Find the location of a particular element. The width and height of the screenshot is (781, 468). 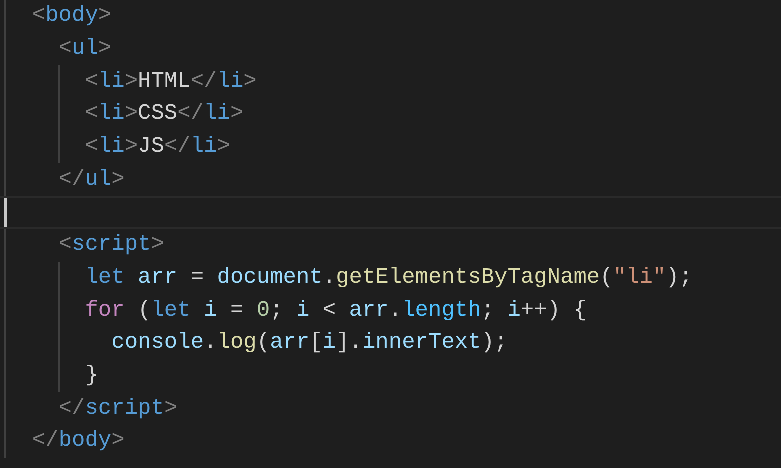

code-line: } is located at coordinates (91, 376).